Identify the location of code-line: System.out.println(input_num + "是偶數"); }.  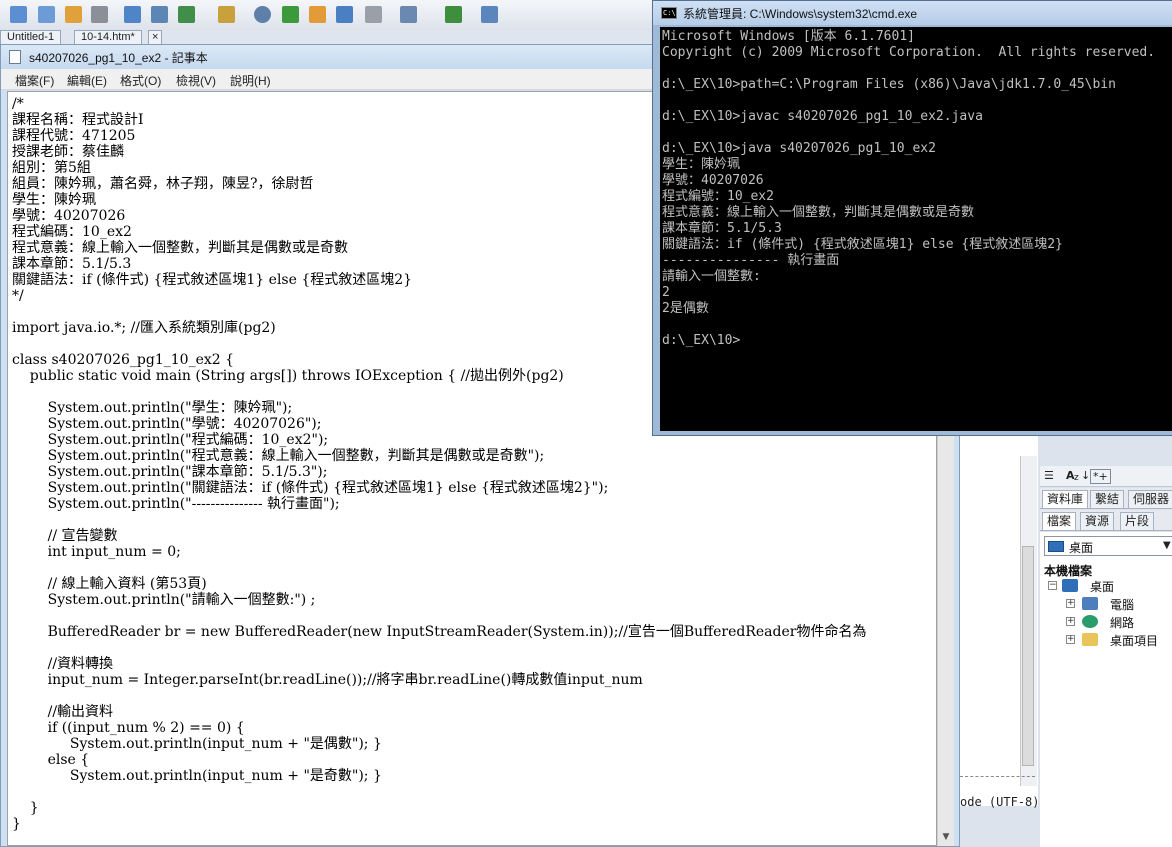
(197, 744).